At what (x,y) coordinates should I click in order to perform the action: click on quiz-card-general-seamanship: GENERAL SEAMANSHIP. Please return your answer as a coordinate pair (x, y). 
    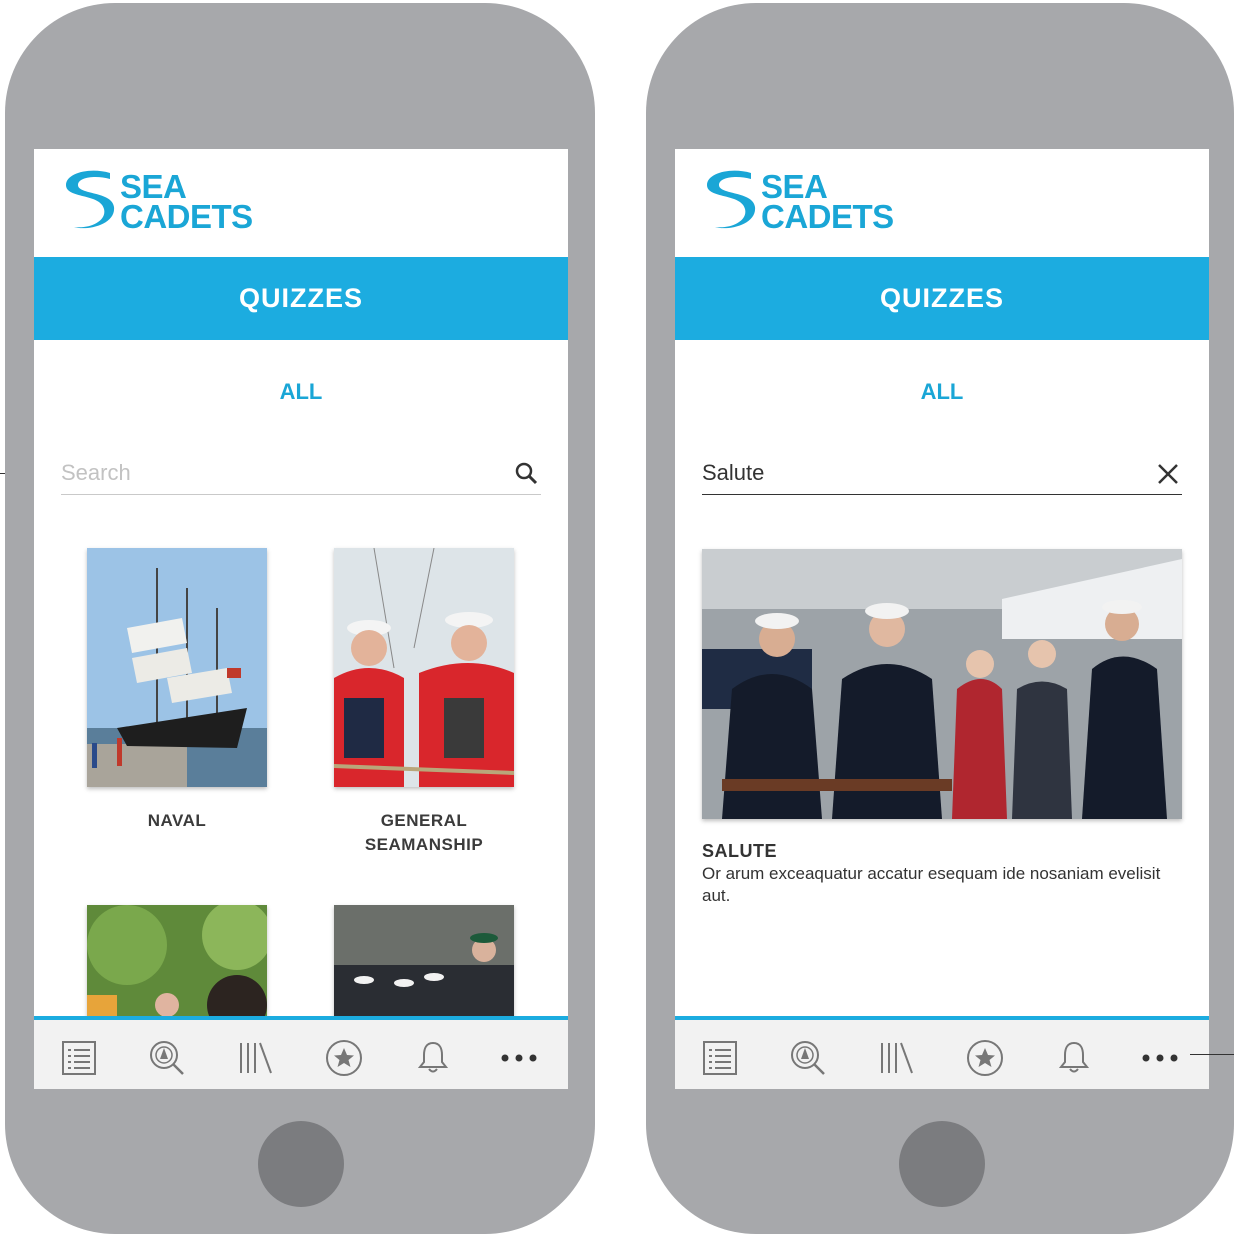
    Looking at the image, I should click on (424, 702).